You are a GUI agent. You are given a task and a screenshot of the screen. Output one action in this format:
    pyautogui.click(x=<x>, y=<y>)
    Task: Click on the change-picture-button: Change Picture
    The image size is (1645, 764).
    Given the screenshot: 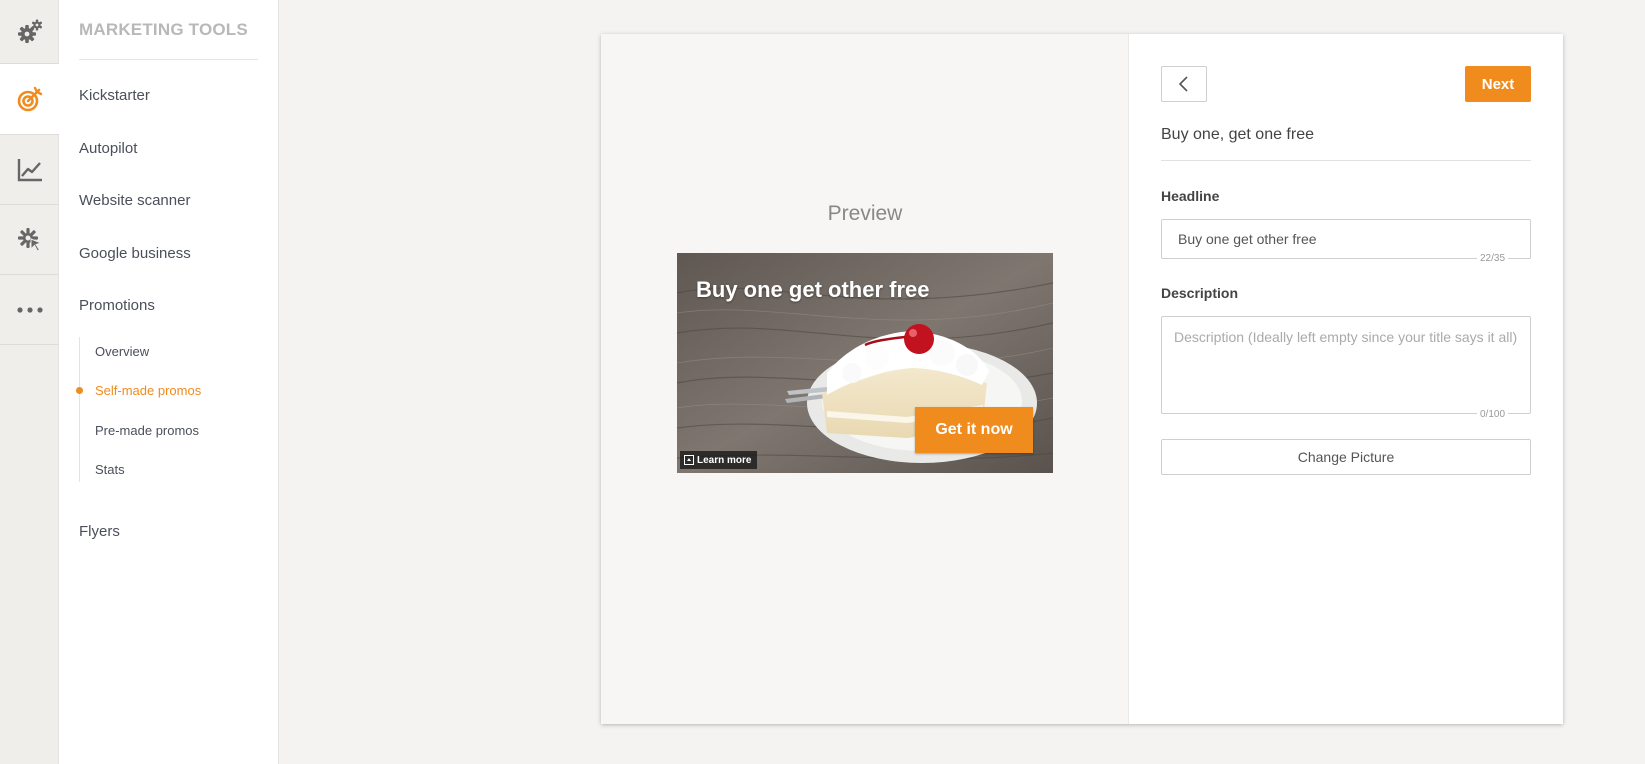 What is the action you would take?
    pyautogui.click(x=1346, y=457)
    